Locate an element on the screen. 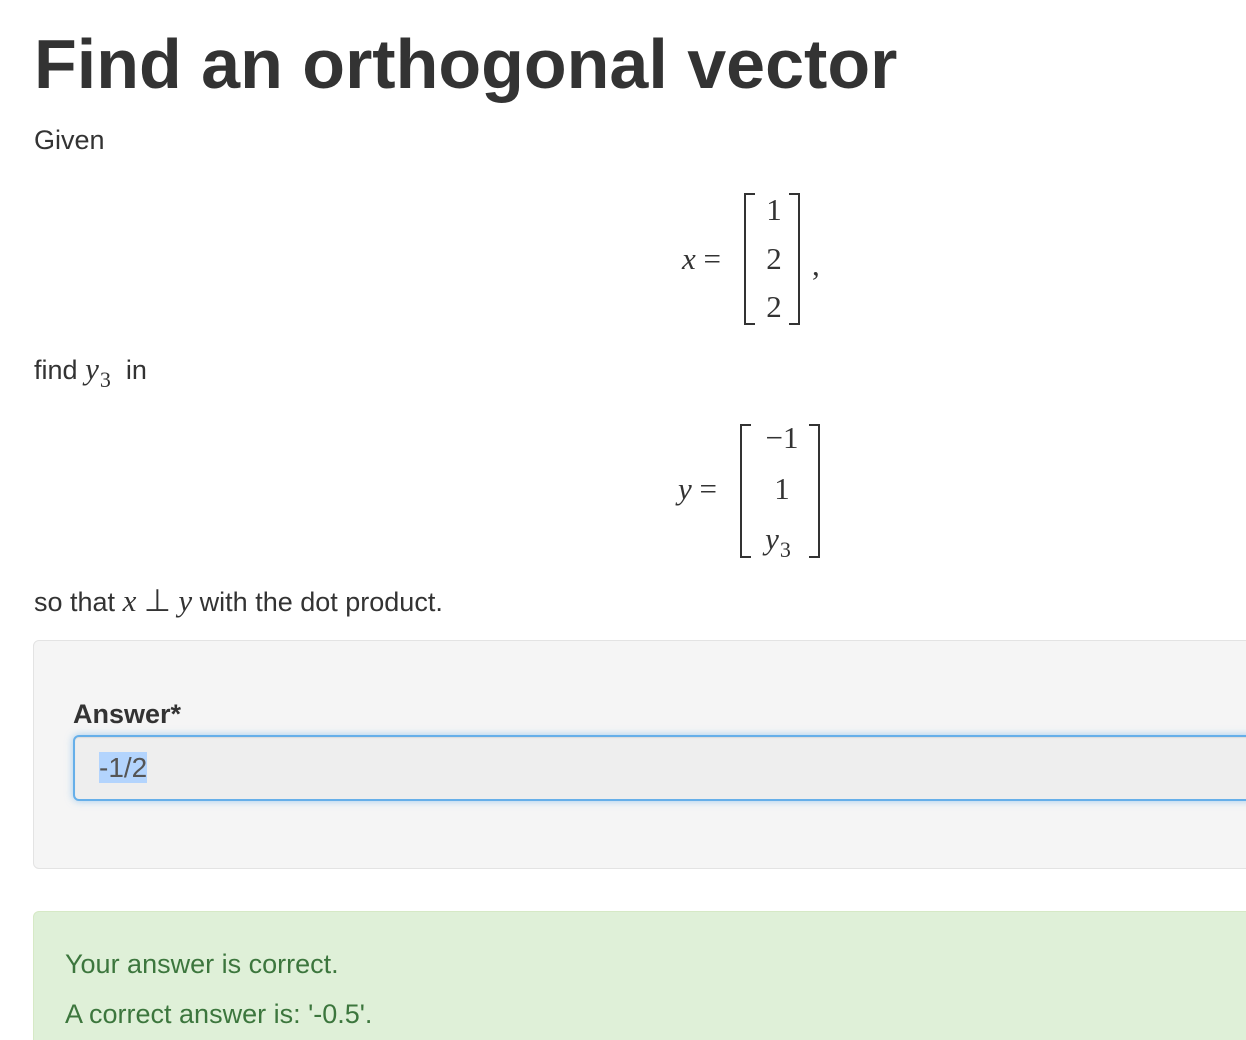 This screenshot has width=1246, height=1040. x-variable: x is located at coordinates (689, 258).